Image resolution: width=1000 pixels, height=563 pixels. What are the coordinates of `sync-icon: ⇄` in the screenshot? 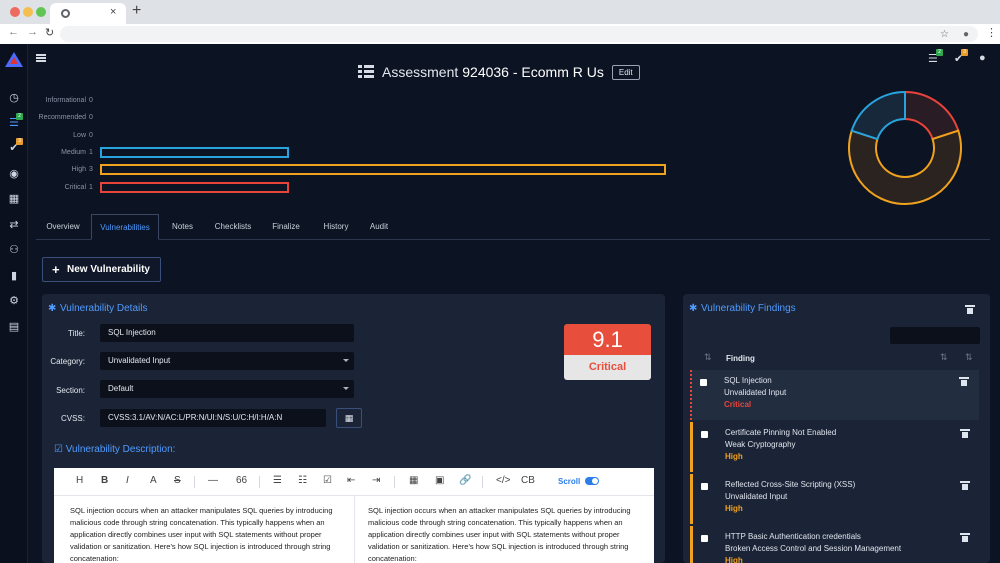 It's located at (14, 225).